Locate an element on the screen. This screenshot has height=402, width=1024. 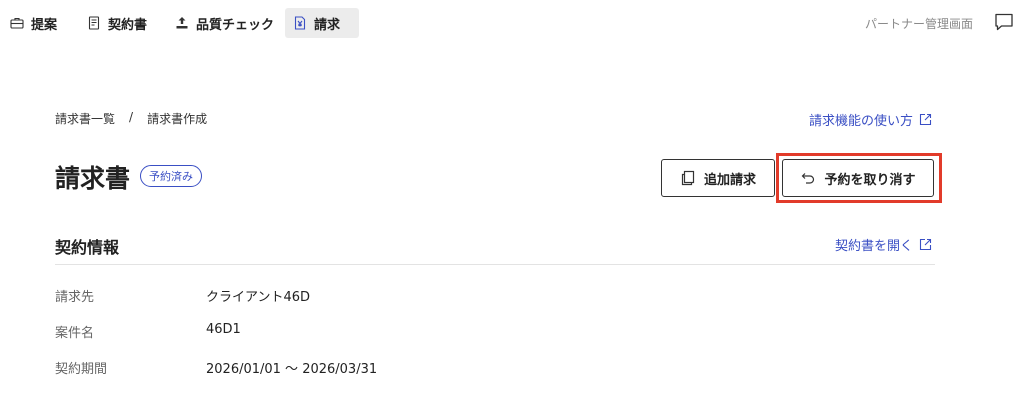
chat-bubble-icon is located at coordinates (1004, 22).